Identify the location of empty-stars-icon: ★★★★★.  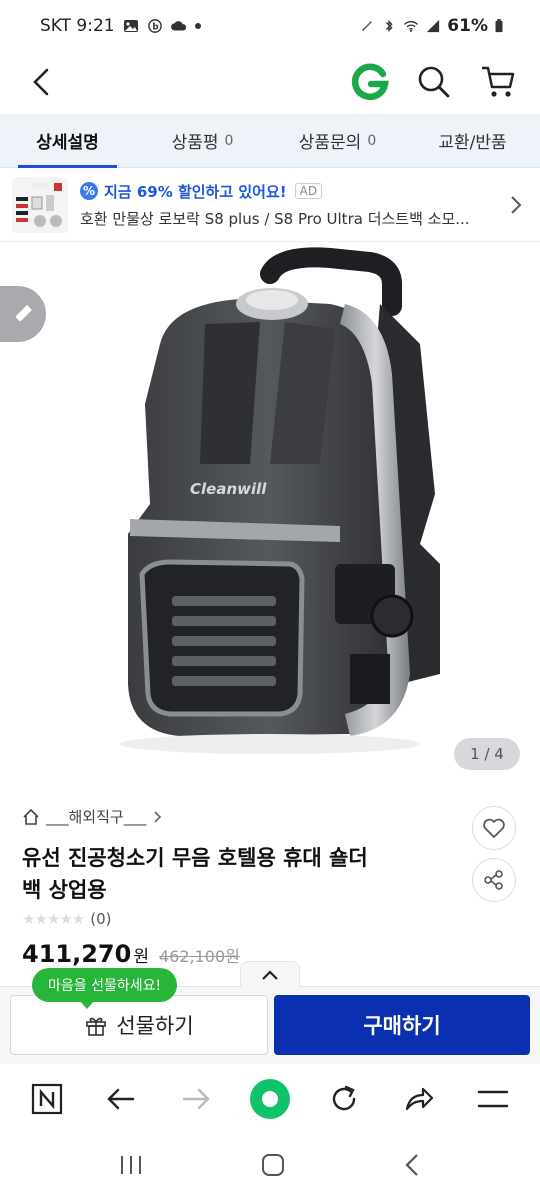
(53, 919).